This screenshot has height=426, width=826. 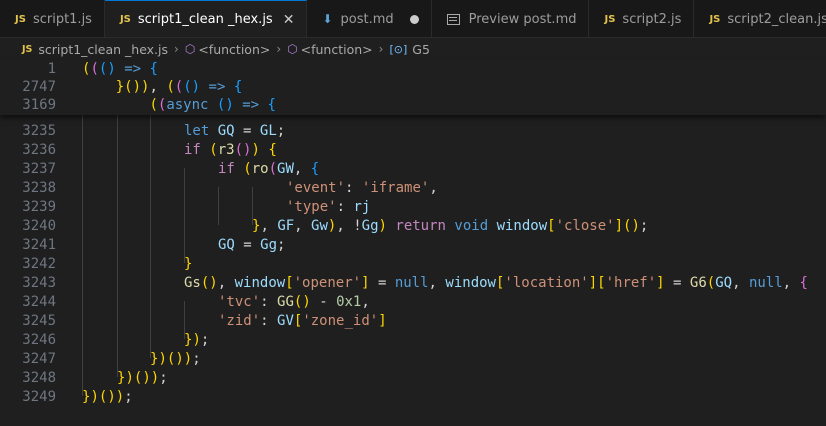 I want to click on code-line: 3238 'event': 'iframe',, so click(x=413, y=188).